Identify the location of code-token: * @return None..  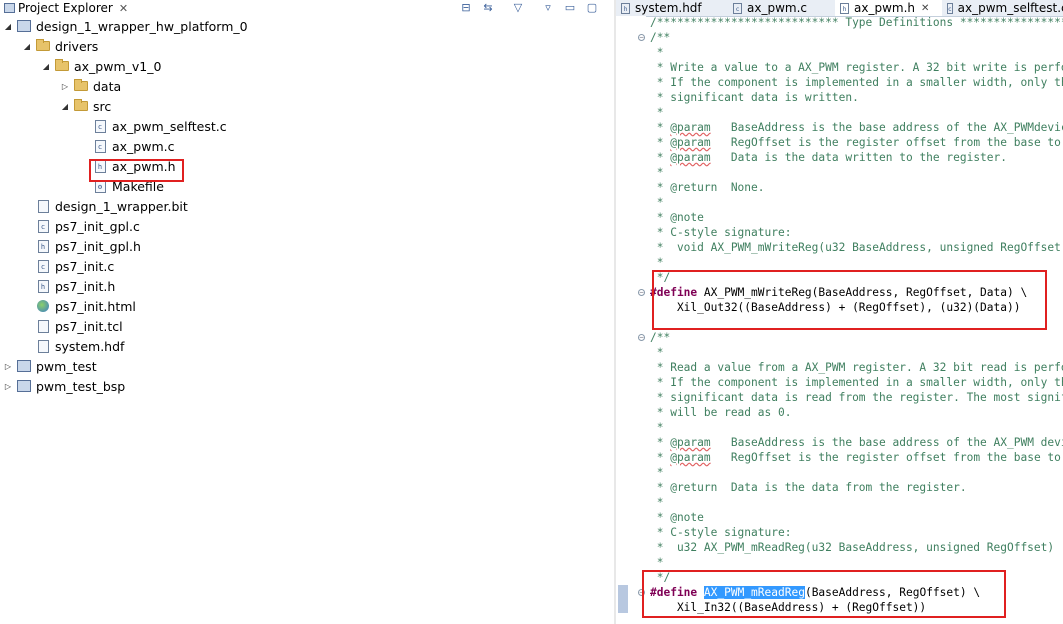
(707, 187).